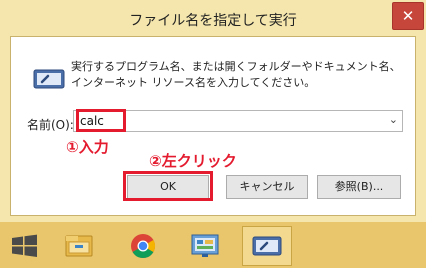  I want to click on chevron-down-icon: ⌄, so click(393, 119).